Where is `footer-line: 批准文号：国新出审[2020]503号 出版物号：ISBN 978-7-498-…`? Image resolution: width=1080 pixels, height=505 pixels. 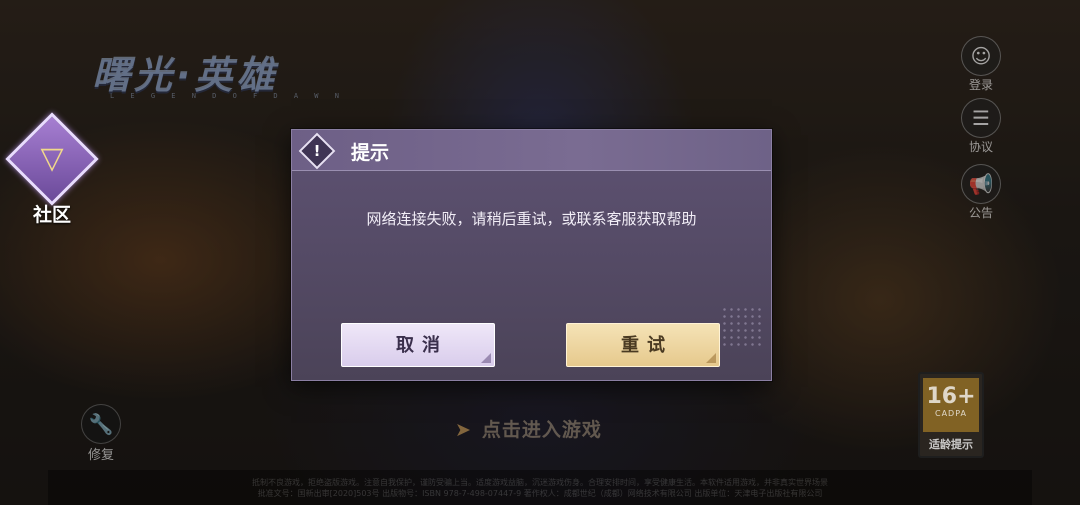 footer-line: 批准文号：国新出审[2020]503号 出版物号：ISBN 978-7-498-… is located at coordinates (540, 493).